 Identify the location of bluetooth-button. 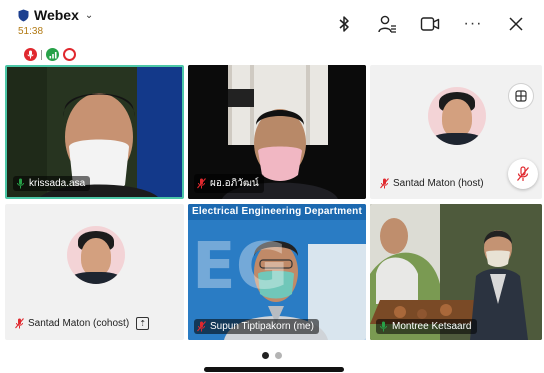
(344, 24).